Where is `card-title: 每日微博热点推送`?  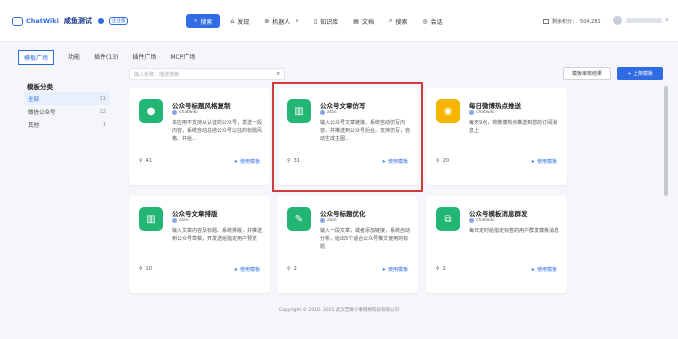 card-title: 每日微博热点推送 is located at coordinates (495, 106).